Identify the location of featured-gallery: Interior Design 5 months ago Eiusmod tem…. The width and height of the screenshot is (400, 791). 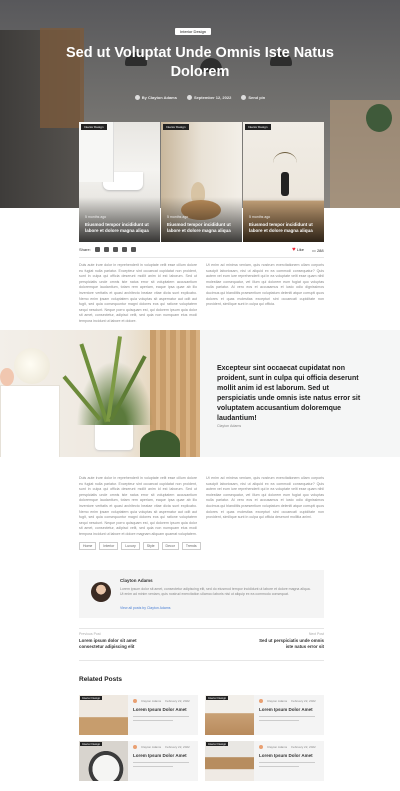
(201, 182).